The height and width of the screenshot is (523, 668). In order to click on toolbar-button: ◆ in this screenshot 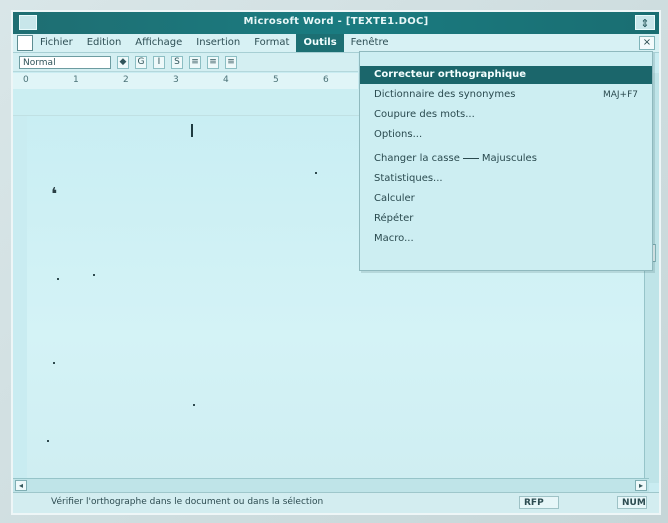, I will do `click(123, 62)`.